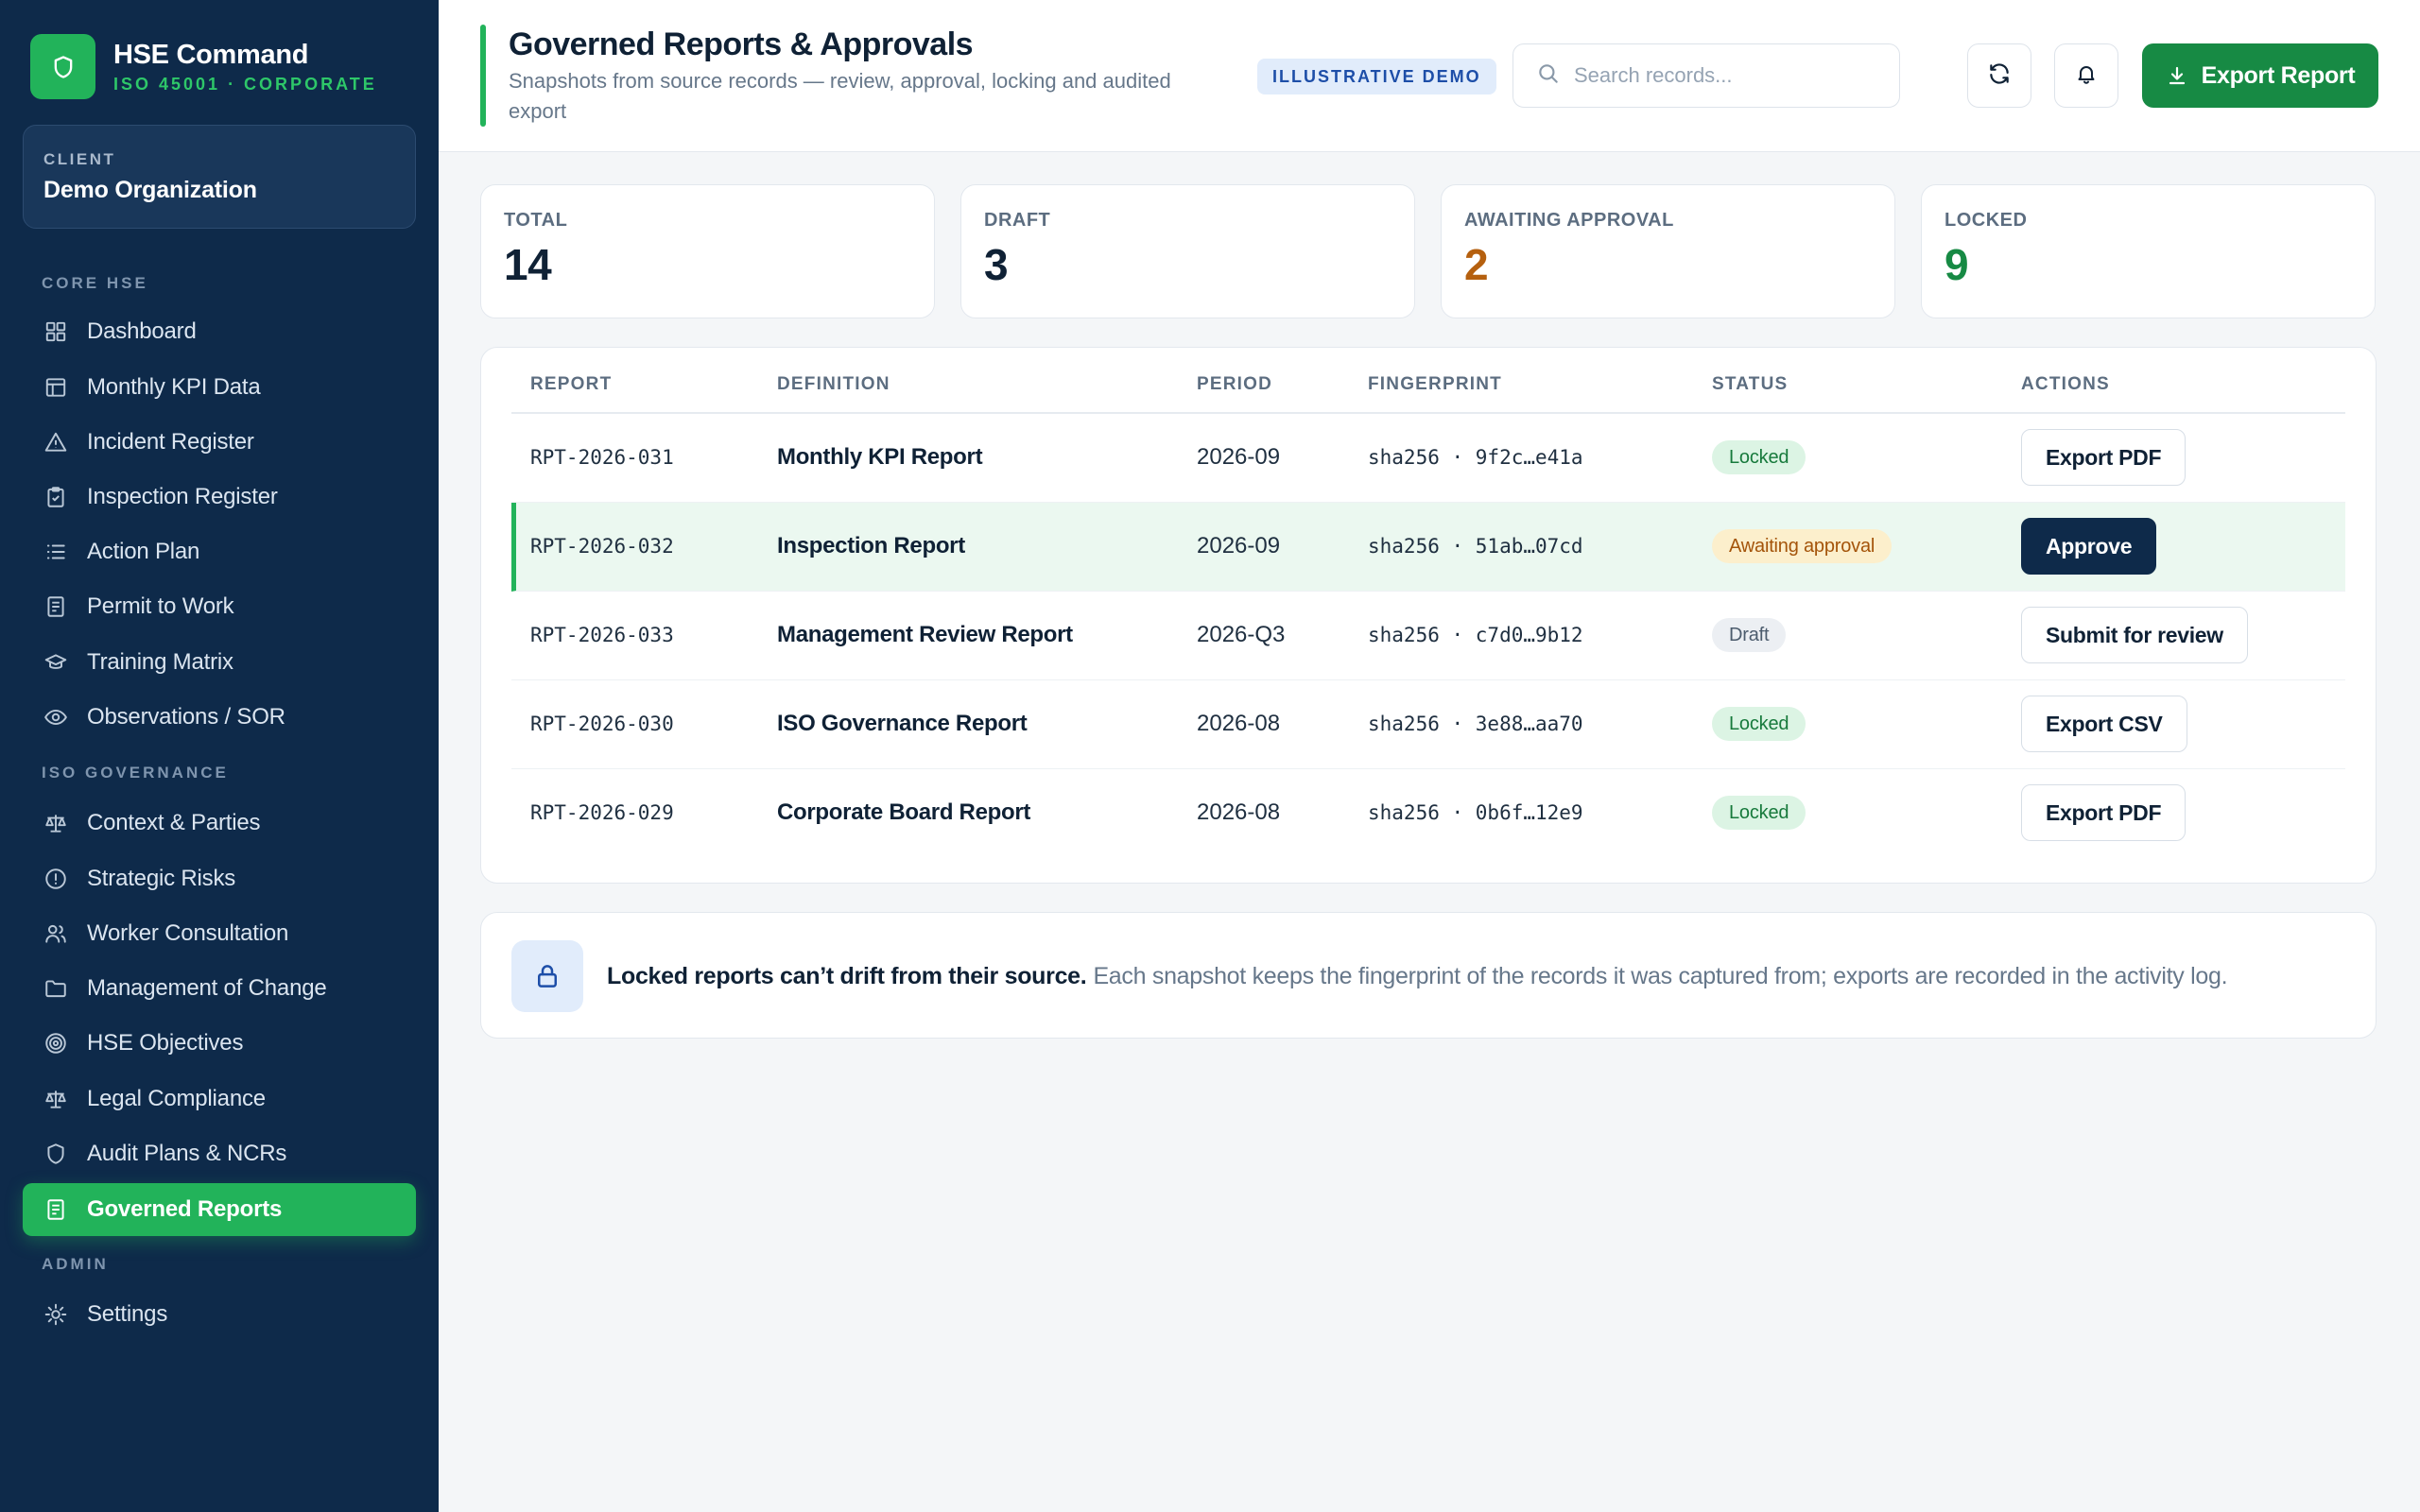  I want to click on client-selector: CLIENT Demo Organization, so click(219, 177).